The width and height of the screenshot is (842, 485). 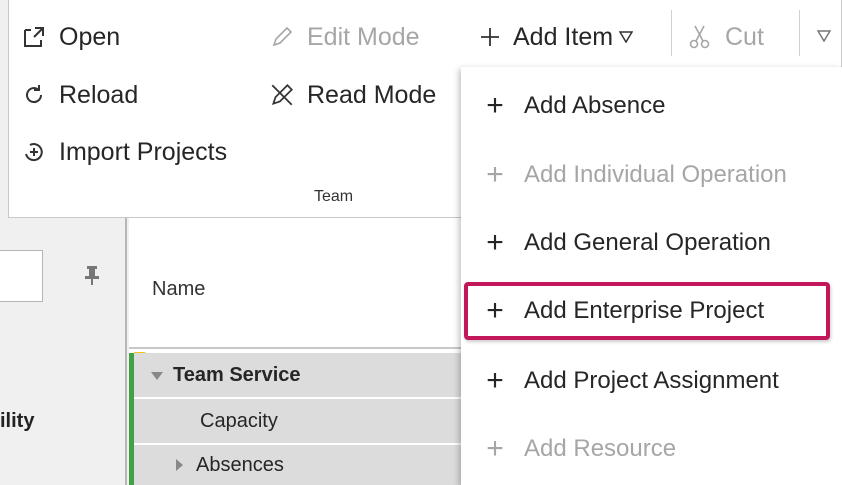 What do you see at coordinates (90, 36) in the screenshot?
I see `open-label: Open` at bounding box center [90, 36].